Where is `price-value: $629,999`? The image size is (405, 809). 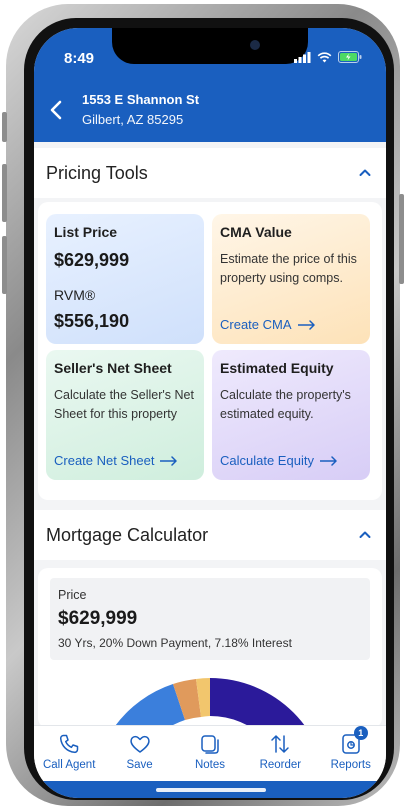 price-value: $629,999 is located at coordinates (98, 618).